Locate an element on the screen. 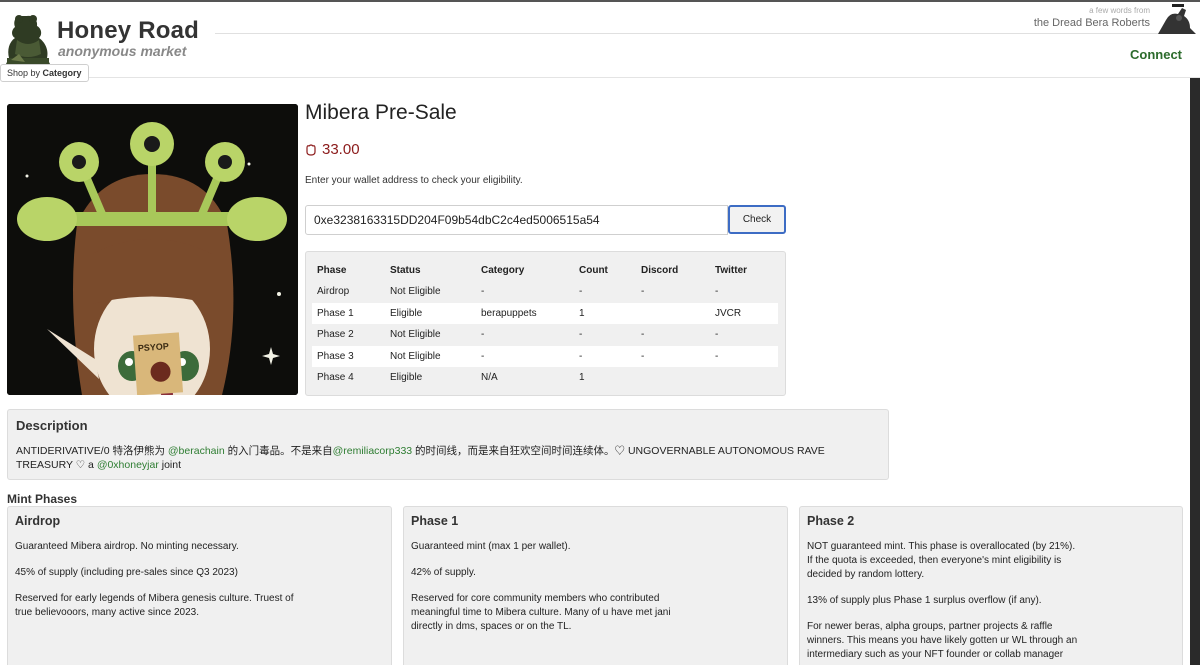  cell-twitter: JVCR is located at coordinates (744, 313).